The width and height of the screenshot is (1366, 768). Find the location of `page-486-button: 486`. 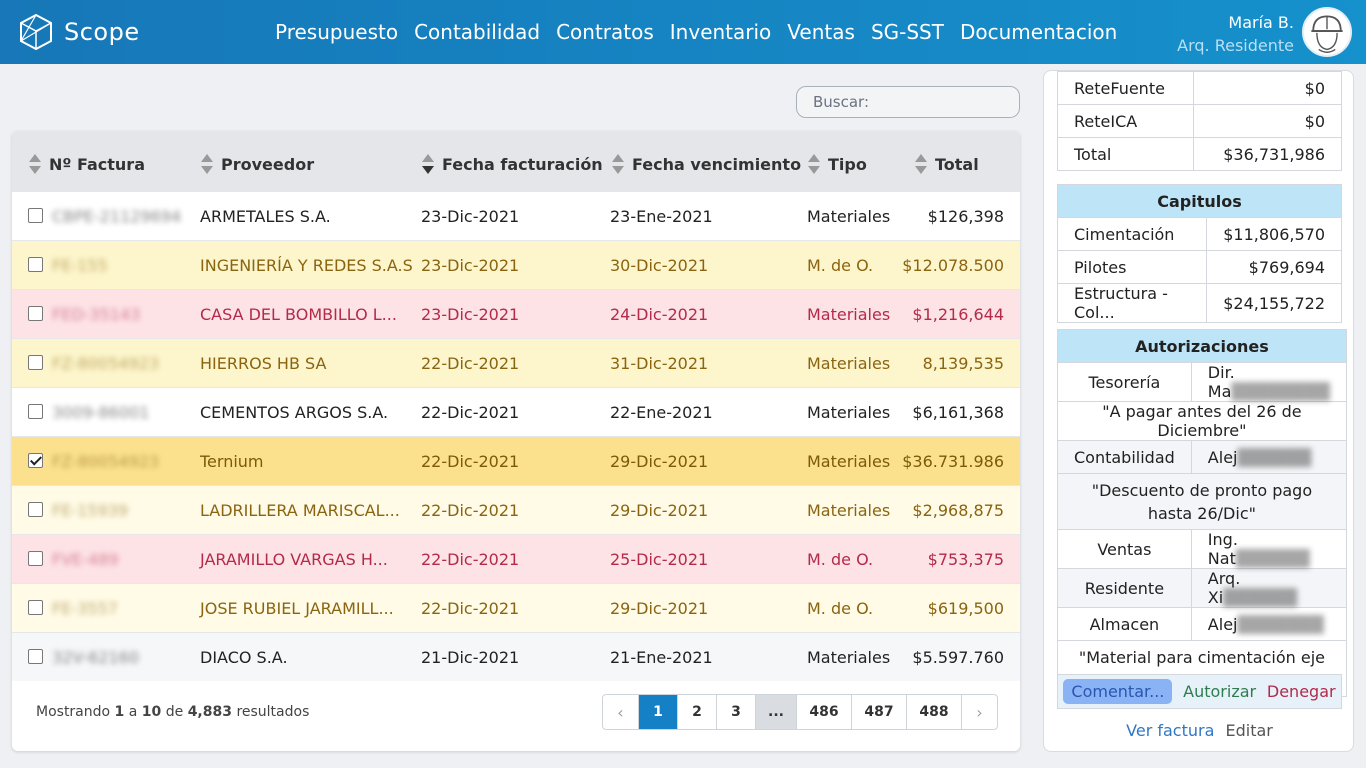

page-486-button: 486 is located at coordinates (824, 712).